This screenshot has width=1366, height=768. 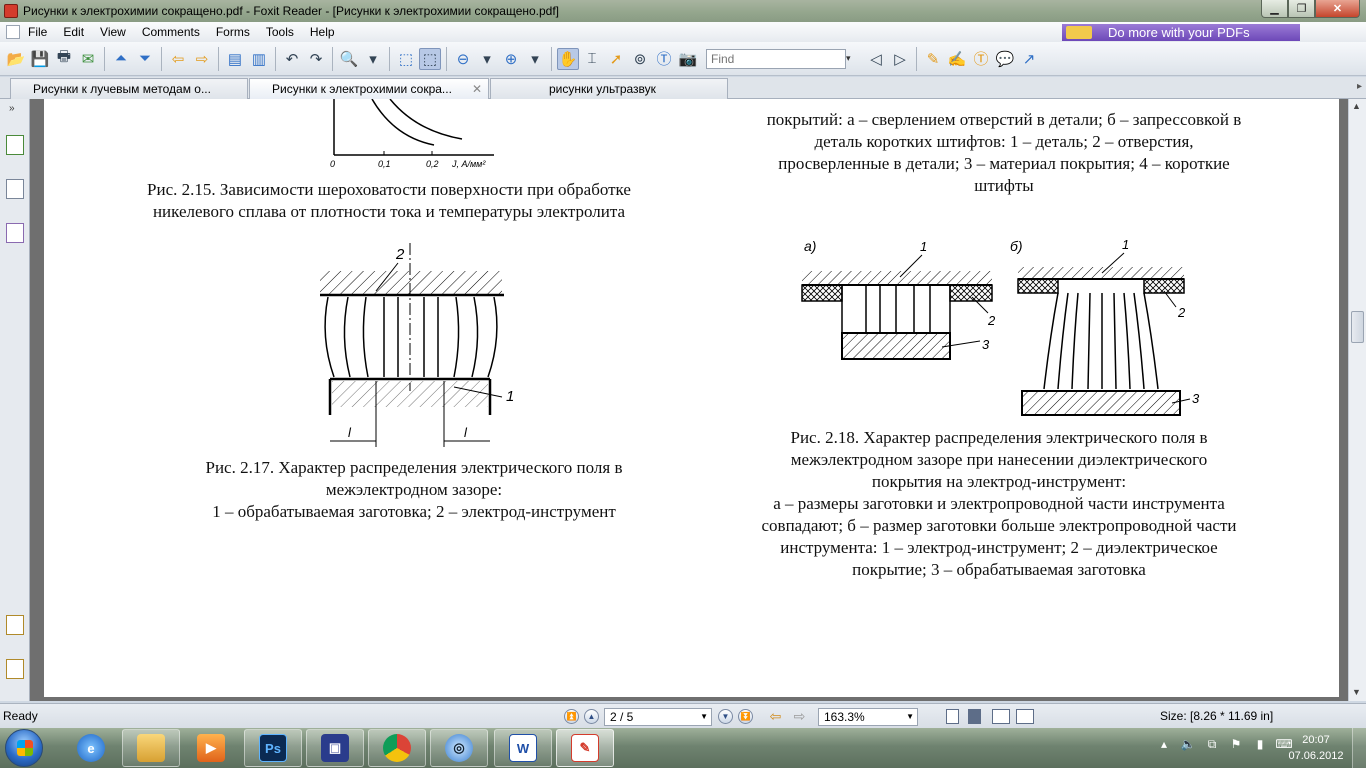 What do you see at coordinates (145, 59) in the screenshot?
I see `next-page-icon: ⏷` at bounding box center [145, 59].